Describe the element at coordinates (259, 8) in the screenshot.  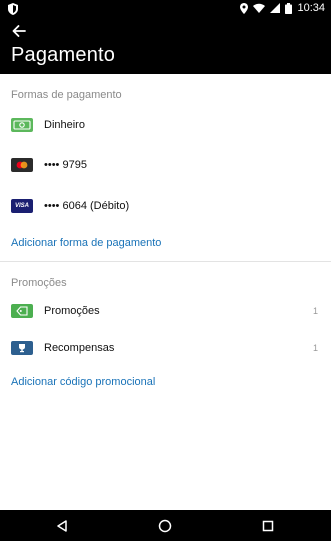
I see `wifi-icon` at that location.